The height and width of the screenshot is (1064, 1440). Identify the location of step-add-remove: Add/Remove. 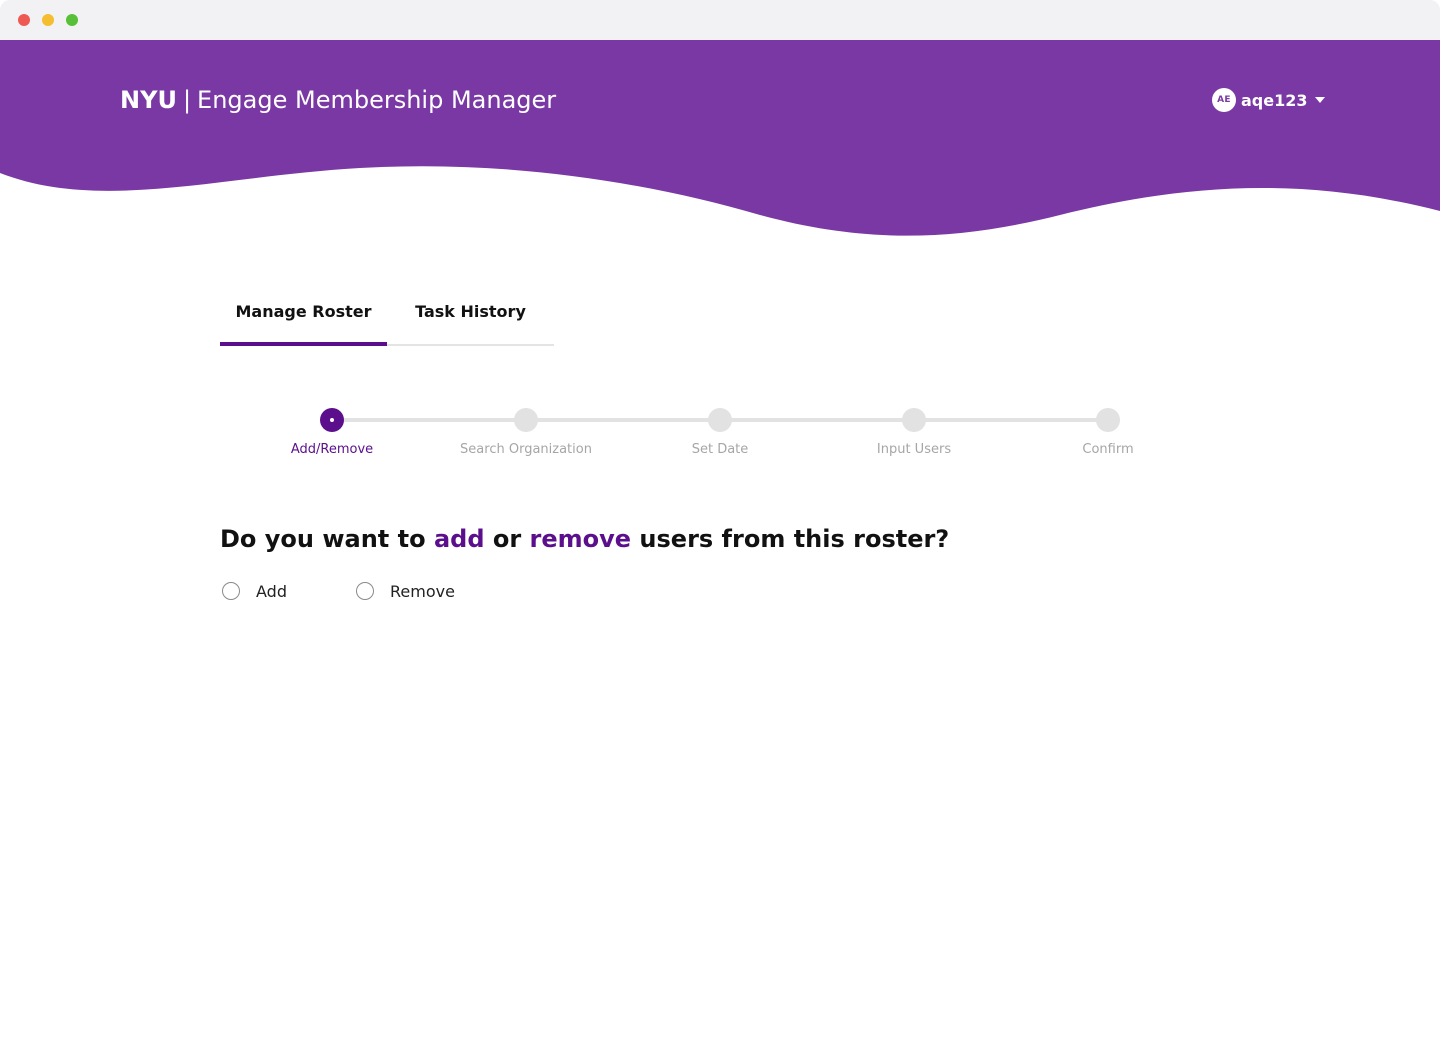
(332, 428).